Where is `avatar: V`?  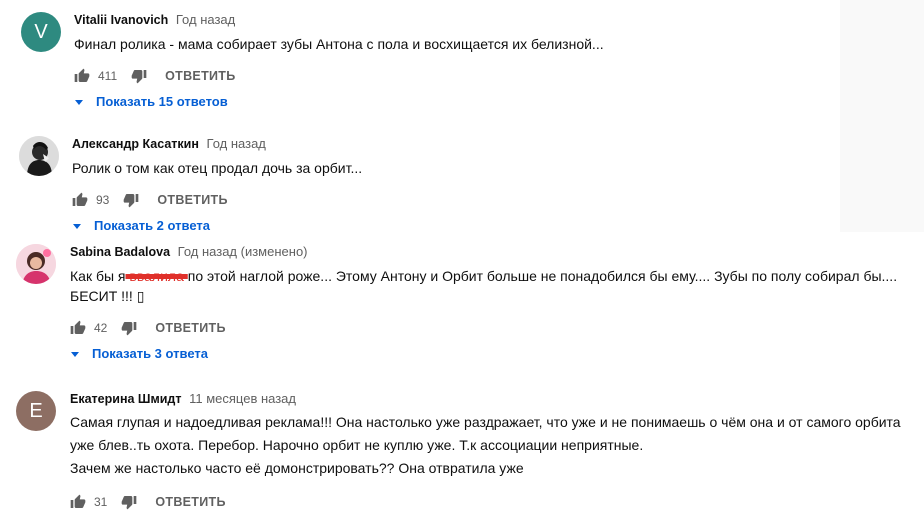 avatar: V is located at coordinates (41, 32).